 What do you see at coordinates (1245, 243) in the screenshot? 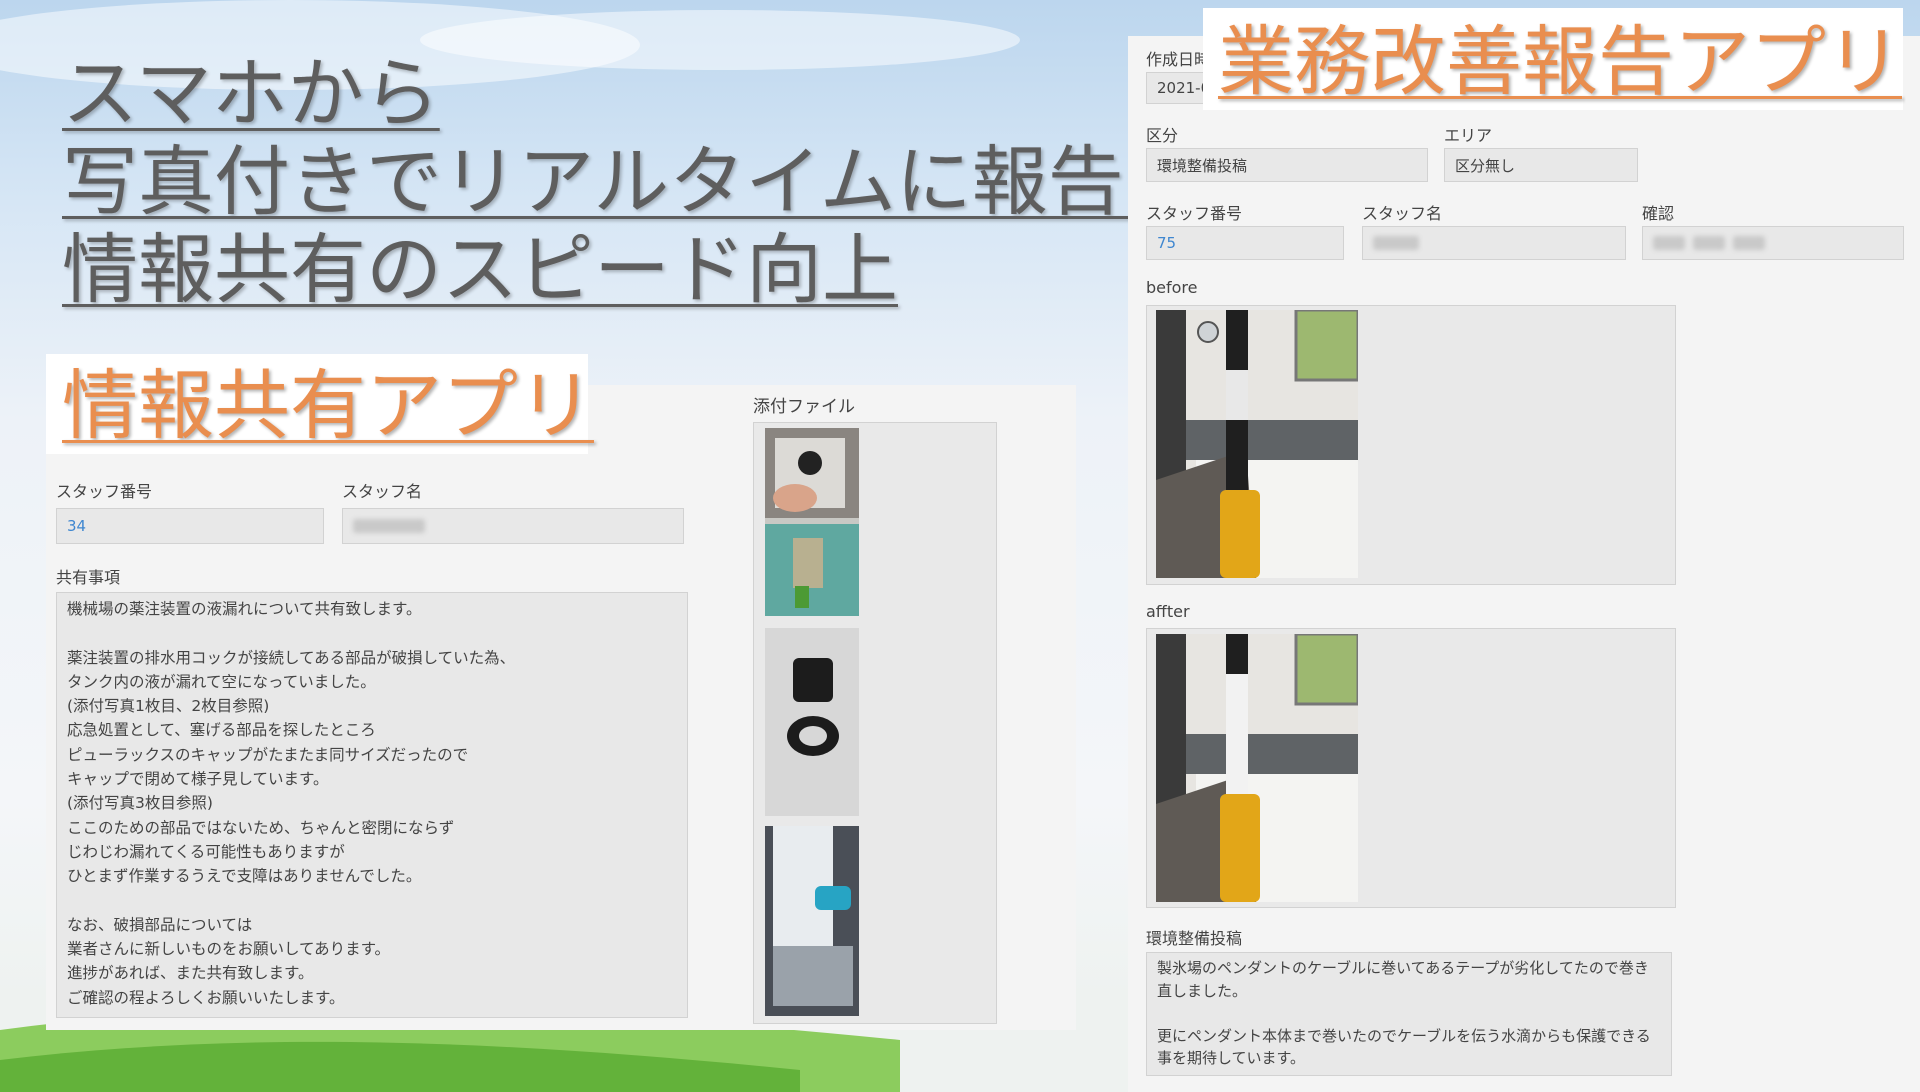
I see `staff-number-field: 75` at bounding box center [1245, 243].